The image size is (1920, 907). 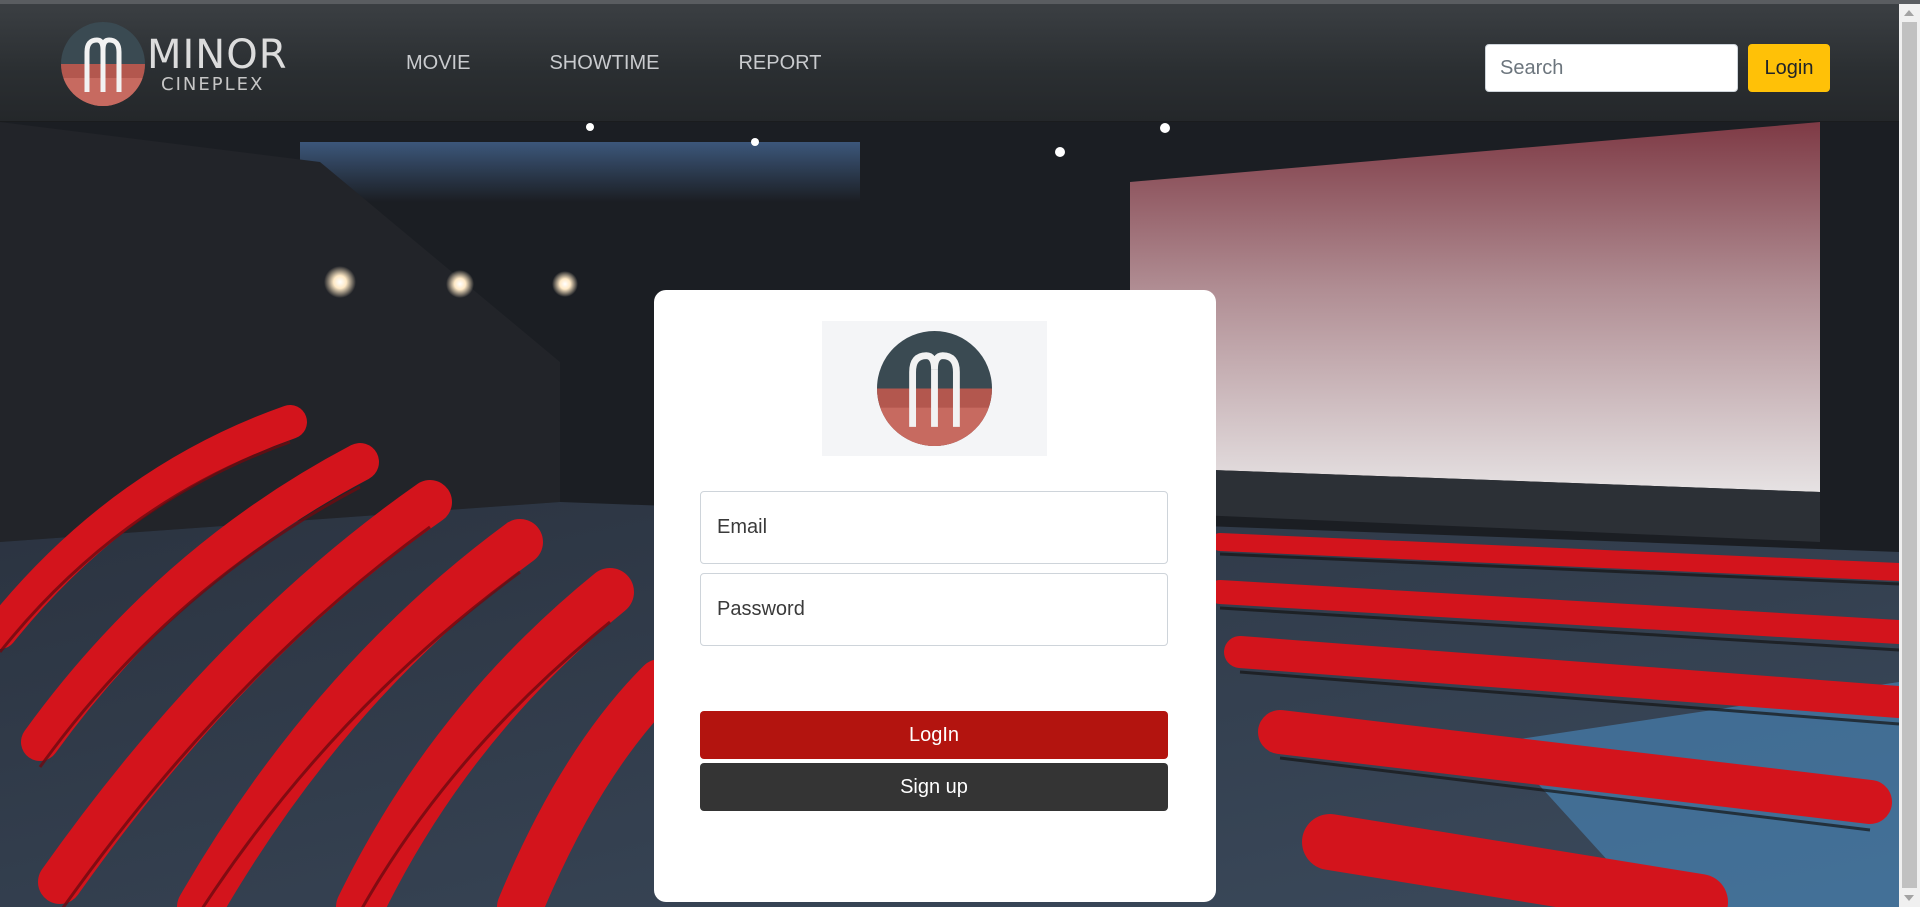 I want to click on nav-report: REPORT, so click(x=779, y=63).